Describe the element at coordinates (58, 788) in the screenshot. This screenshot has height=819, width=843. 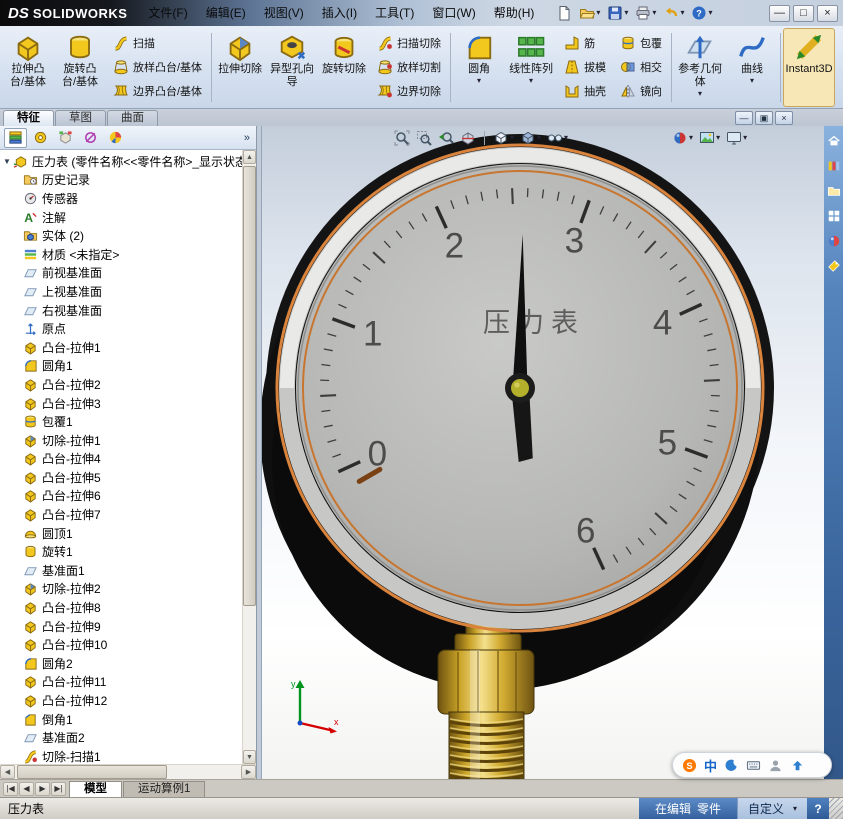
I see `tab-nav-button-3: ▶|` at that location.